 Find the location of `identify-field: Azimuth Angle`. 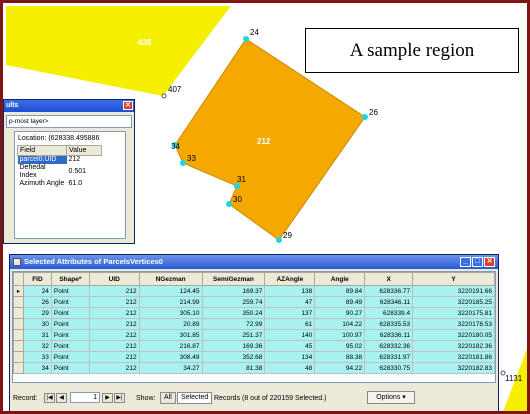

identify-field: Azimuth Angle is located at coordinates (42, 183).